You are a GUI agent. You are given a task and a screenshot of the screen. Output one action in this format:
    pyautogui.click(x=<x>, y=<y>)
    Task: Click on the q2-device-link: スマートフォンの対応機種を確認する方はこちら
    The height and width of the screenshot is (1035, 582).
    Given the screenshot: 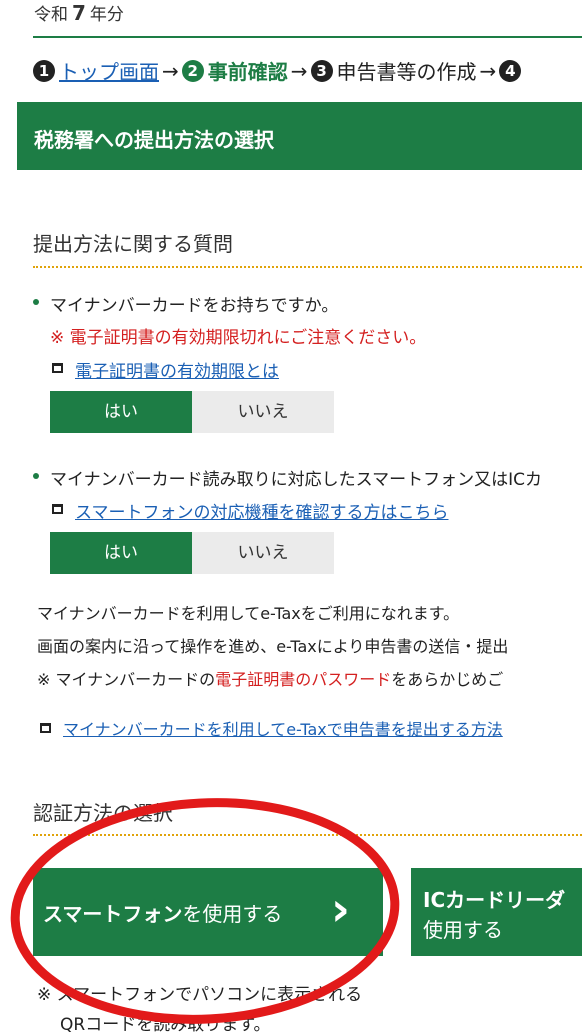 What is the action you would take?
    pyautogui.click(x=262, y=510)
    